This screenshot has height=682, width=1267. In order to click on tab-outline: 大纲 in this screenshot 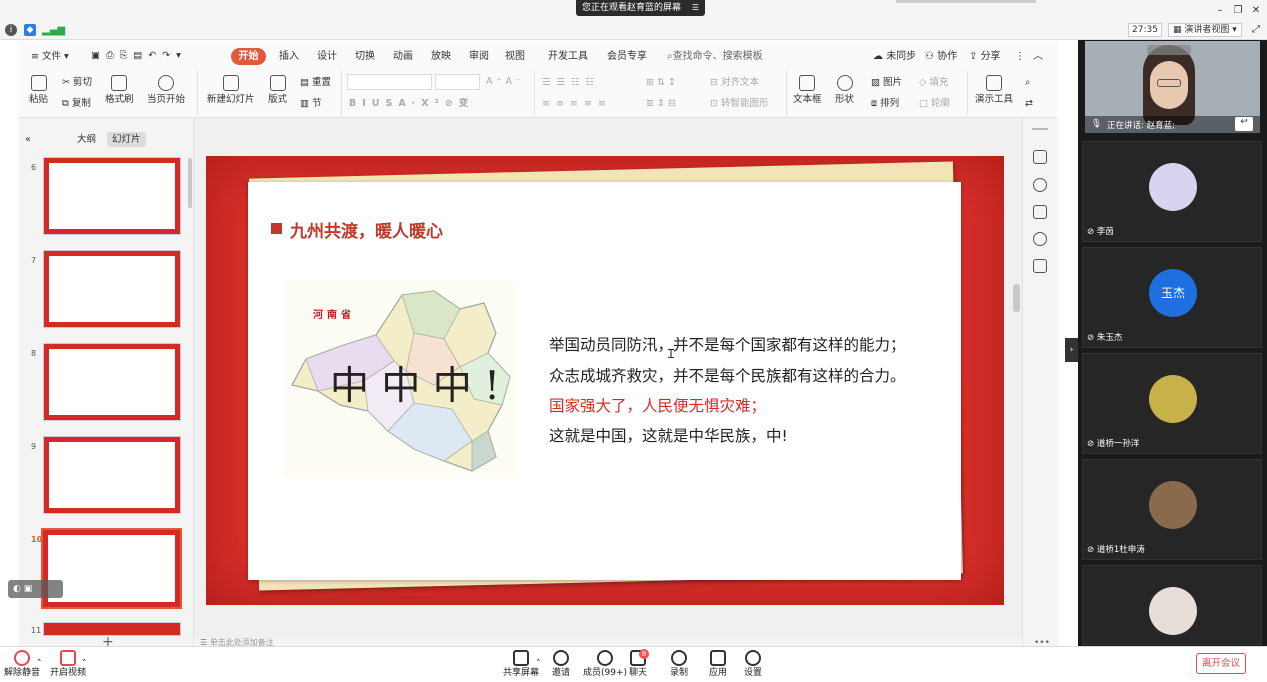, I will do `click(86, 139)`.